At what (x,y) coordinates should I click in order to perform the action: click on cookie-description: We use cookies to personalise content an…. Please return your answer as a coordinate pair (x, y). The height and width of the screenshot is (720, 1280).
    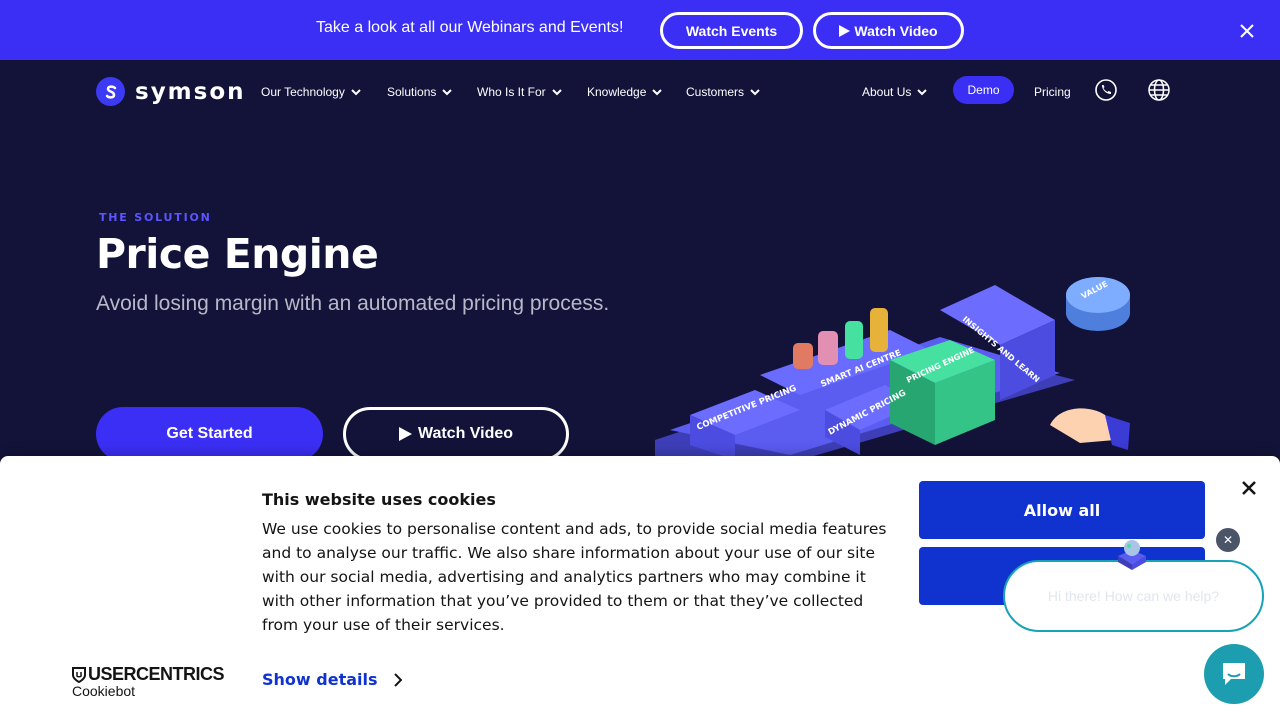
    Looking at the image, I should click on (574, 577).